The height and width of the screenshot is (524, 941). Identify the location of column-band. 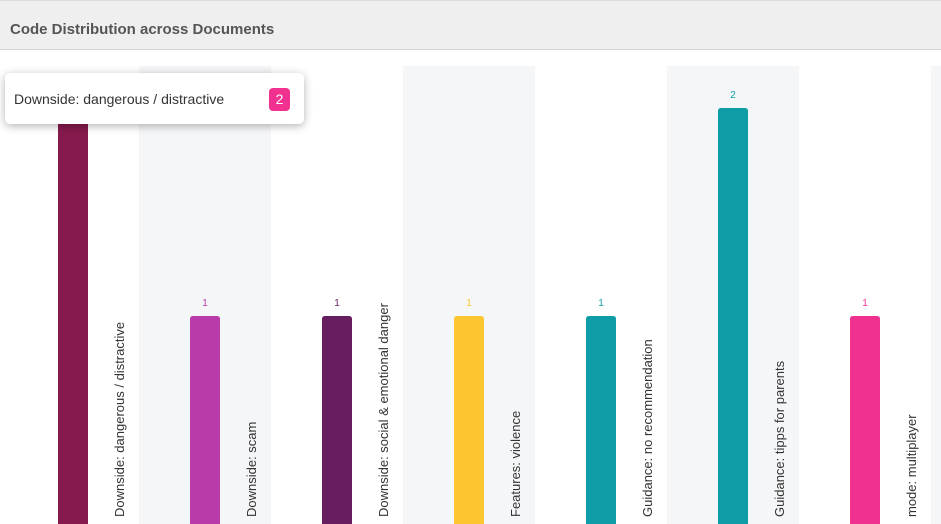
(936, 295).